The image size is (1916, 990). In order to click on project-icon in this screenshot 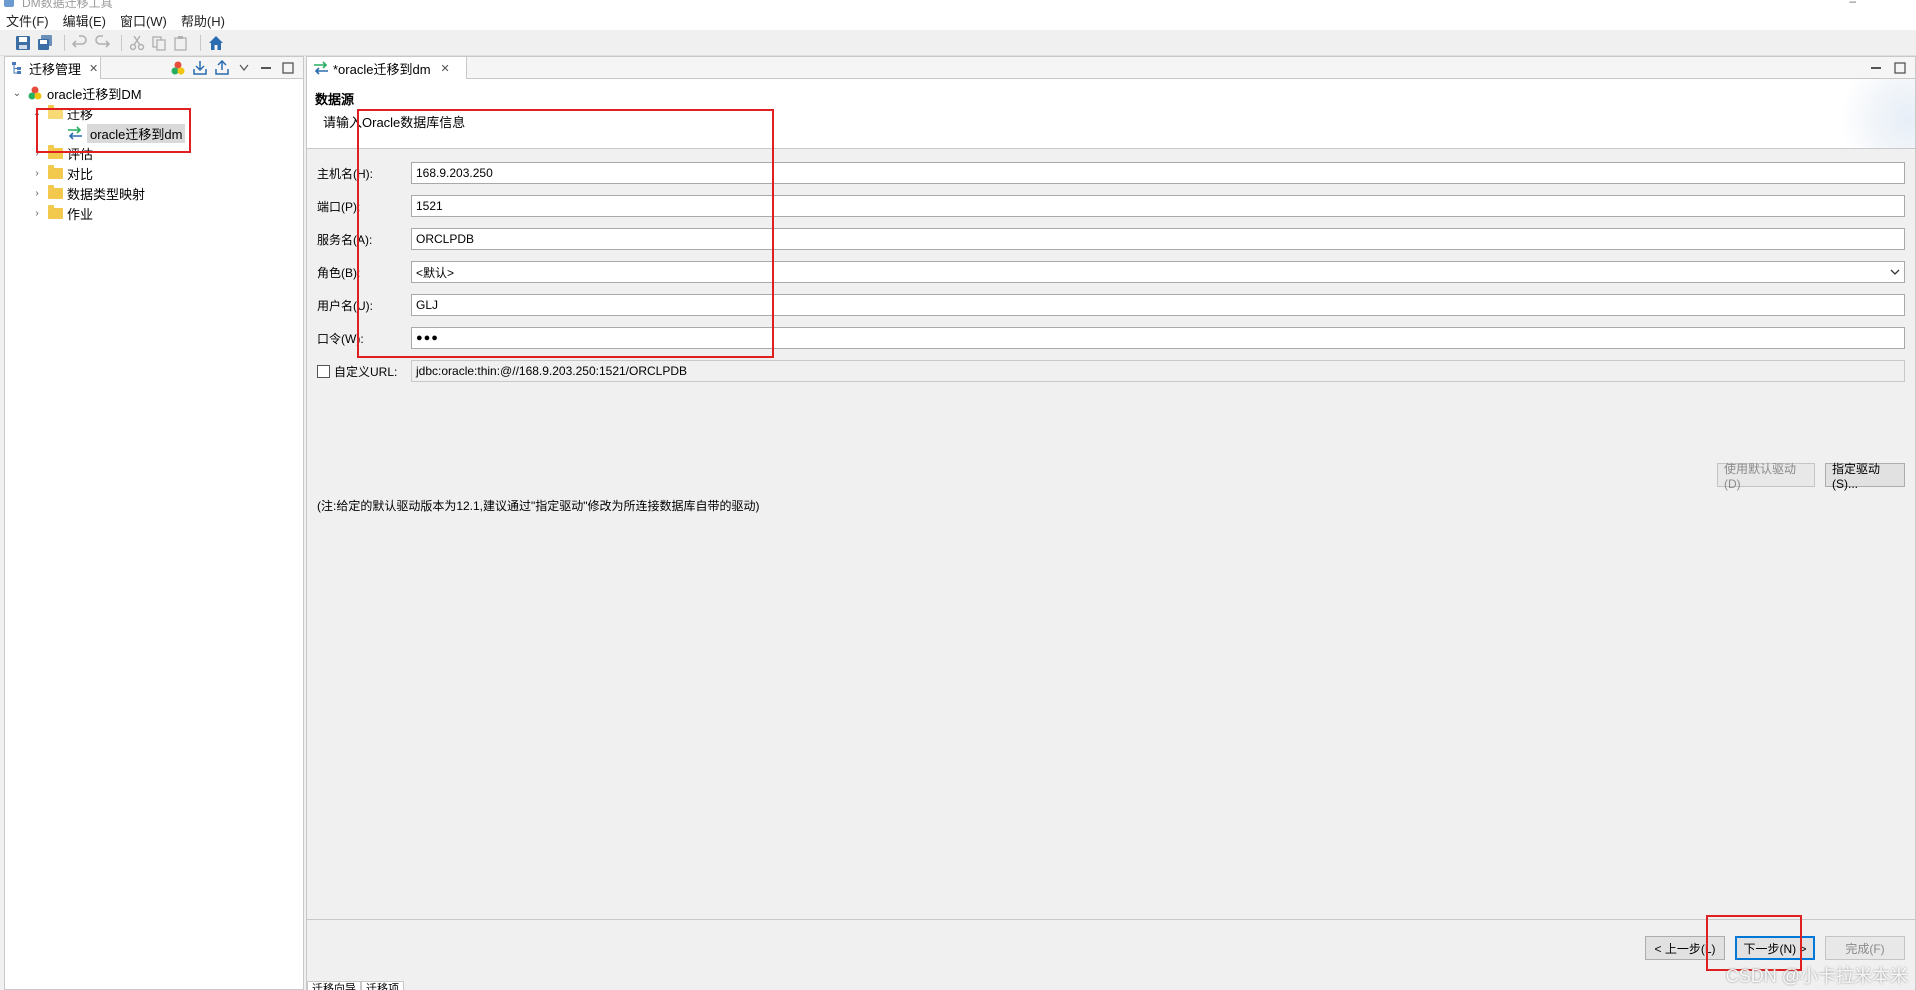, I will do `click(35, 93)`.